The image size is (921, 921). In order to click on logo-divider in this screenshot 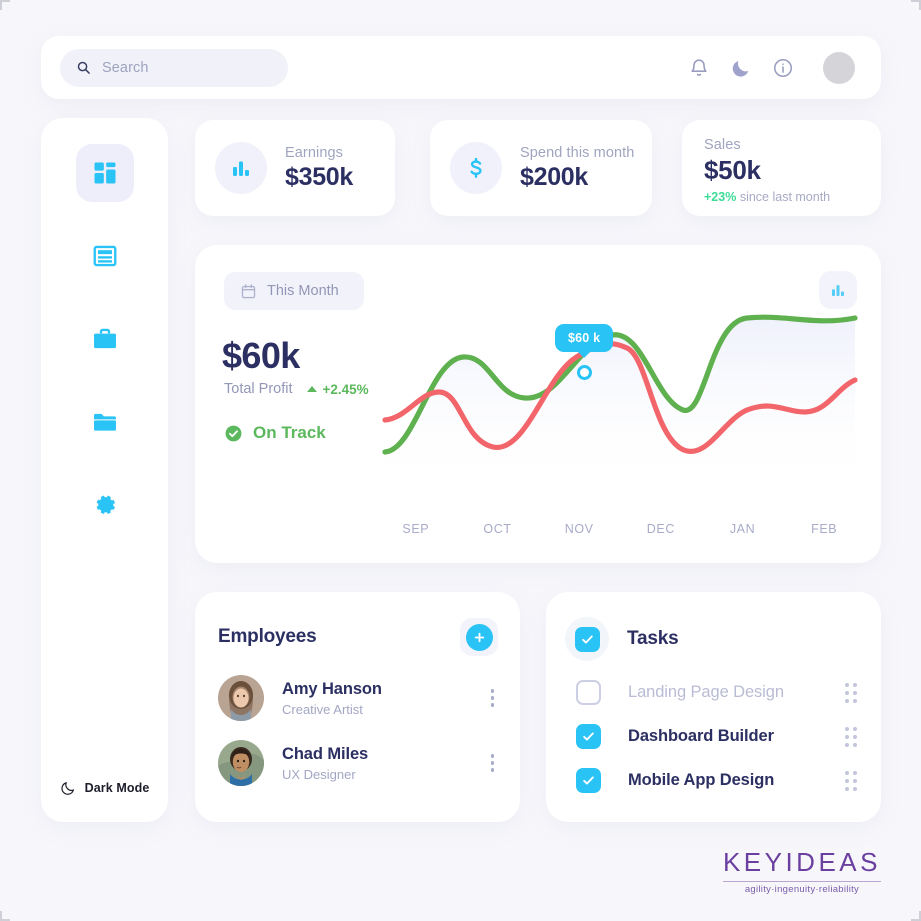, I will do `click(801, 881)`.